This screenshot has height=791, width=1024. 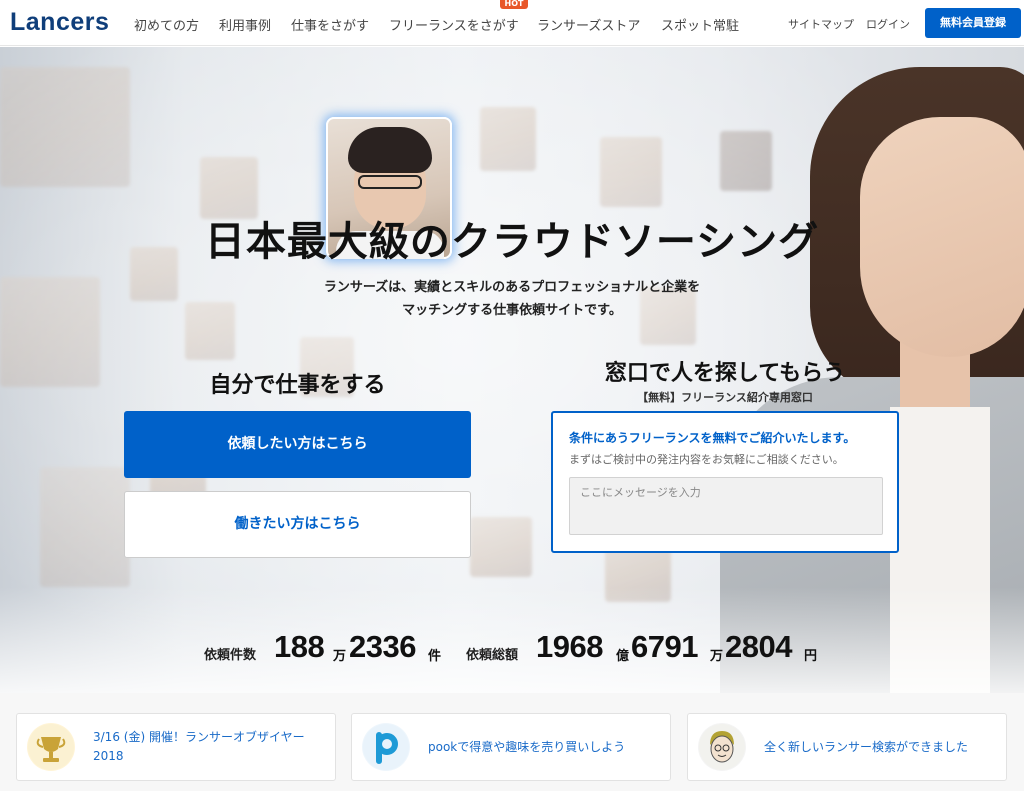 I want to click on message-input, so click(x=726, y=506).